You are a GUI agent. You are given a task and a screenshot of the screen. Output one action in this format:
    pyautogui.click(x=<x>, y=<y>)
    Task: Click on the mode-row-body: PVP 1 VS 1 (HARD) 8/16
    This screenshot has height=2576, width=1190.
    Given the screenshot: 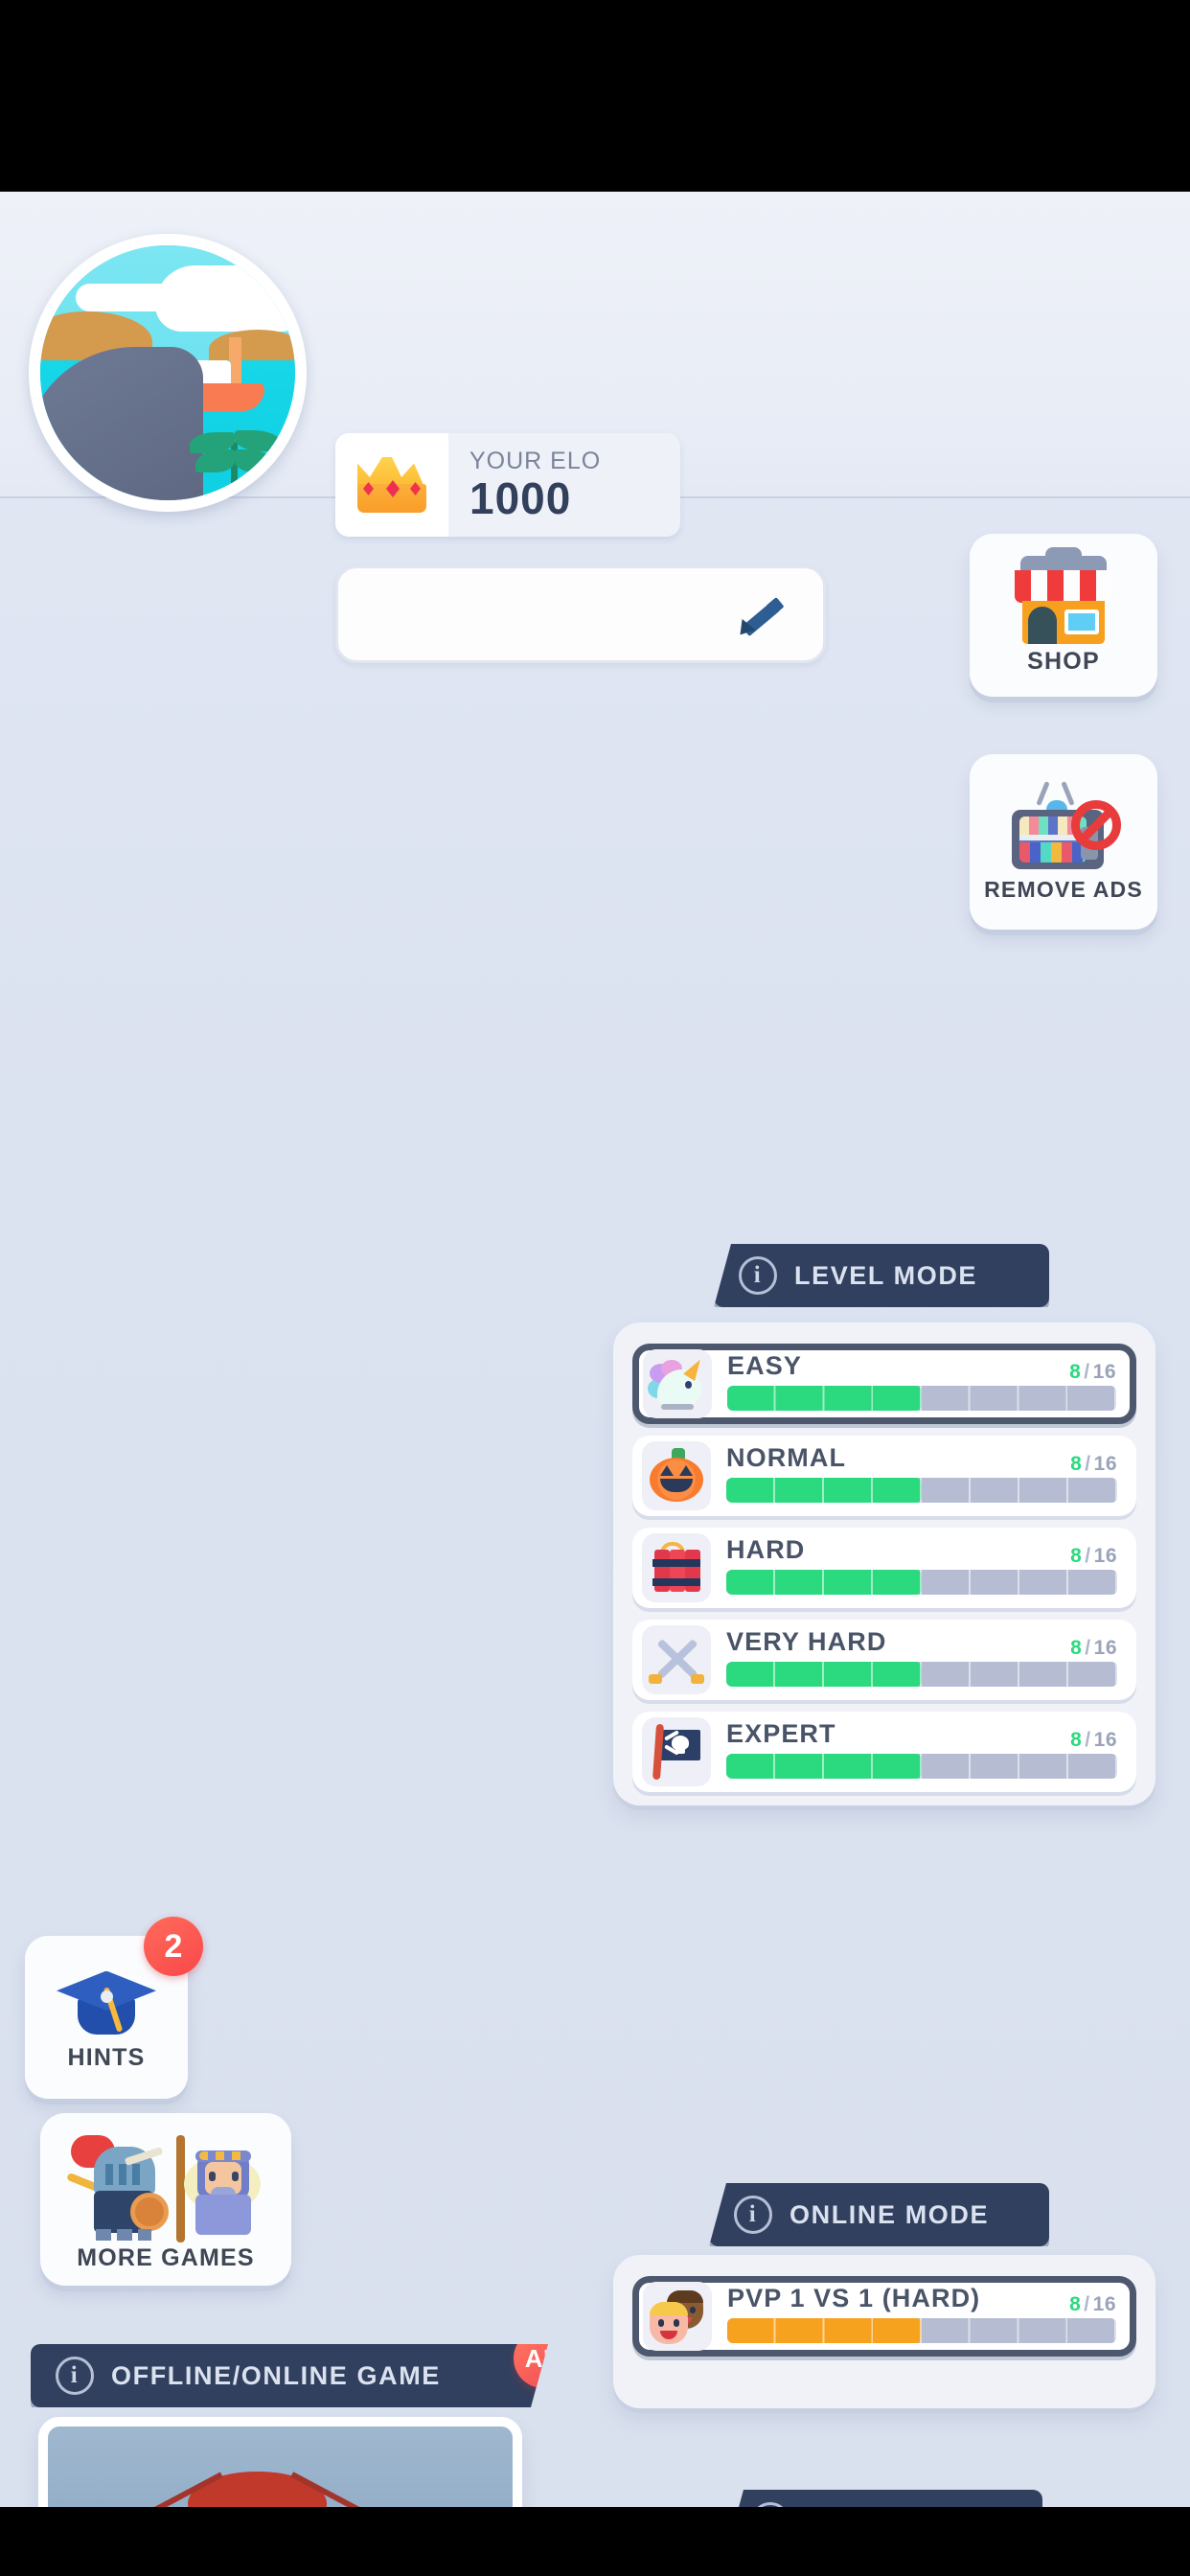 What is the action you would take?
    pyautogui.click(x=915, y=2317)
    